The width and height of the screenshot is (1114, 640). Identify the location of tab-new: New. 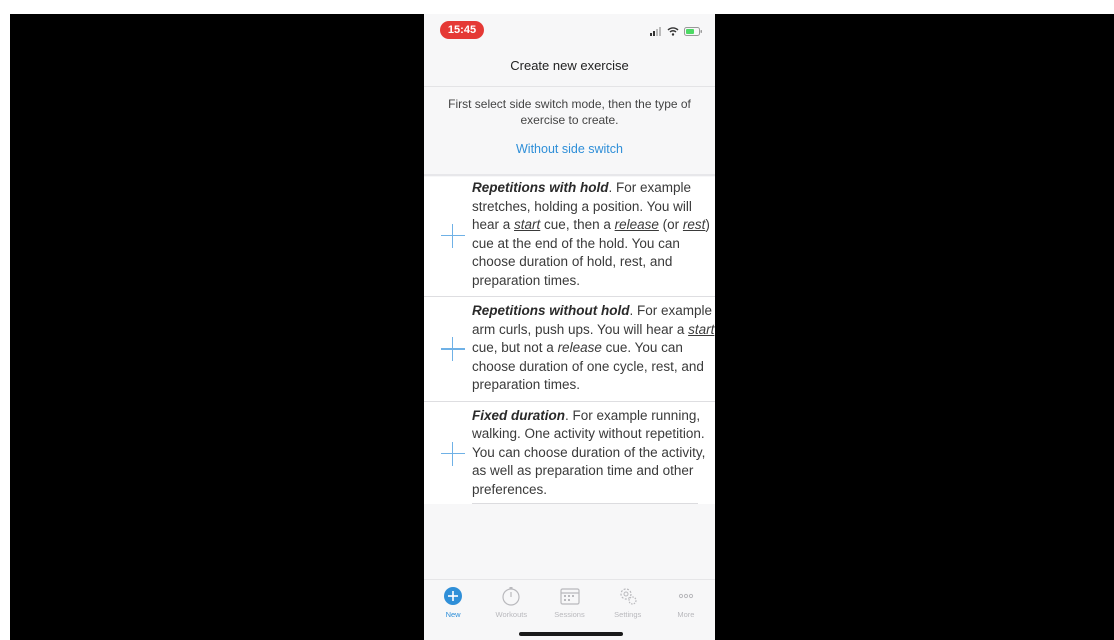
(453, 610).